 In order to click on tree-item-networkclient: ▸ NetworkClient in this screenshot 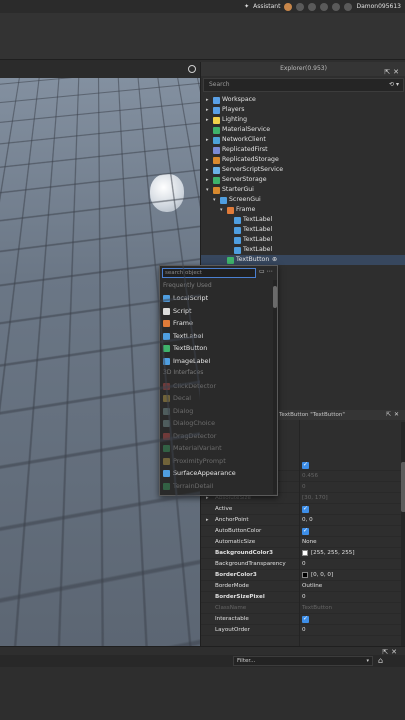, I will do `click(303, 140)`.